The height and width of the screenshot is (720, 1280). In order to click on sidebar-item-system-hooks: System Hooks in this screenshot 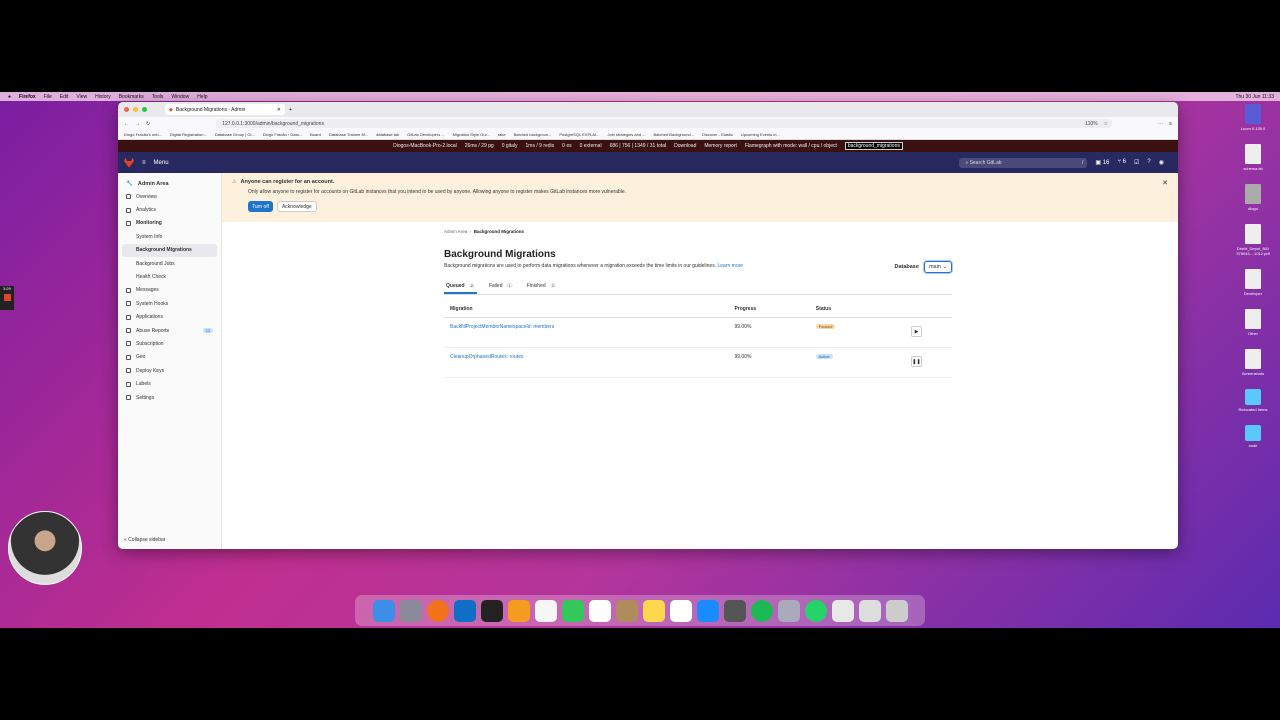, I will do `click(169, 303)`.